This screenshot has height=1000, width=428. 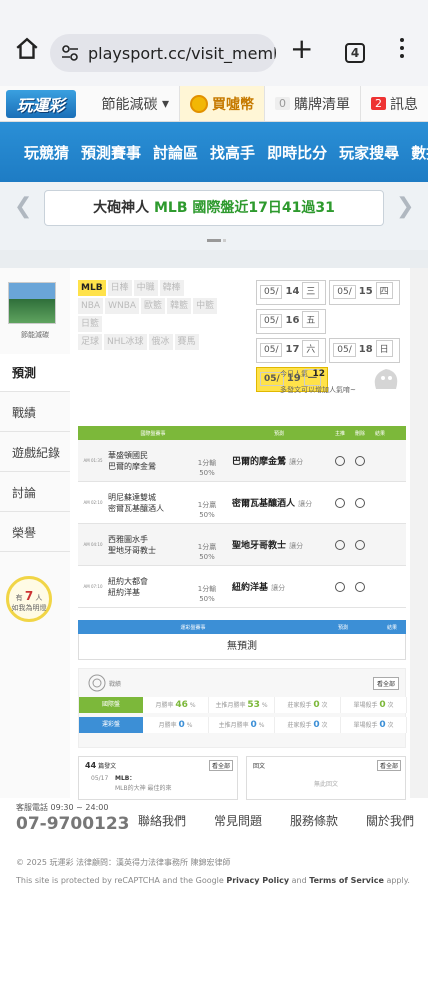 What do you see at coordinates (386, 379) in the screenshot?
I see `mascot-icon` at bounding box center [386, 379].